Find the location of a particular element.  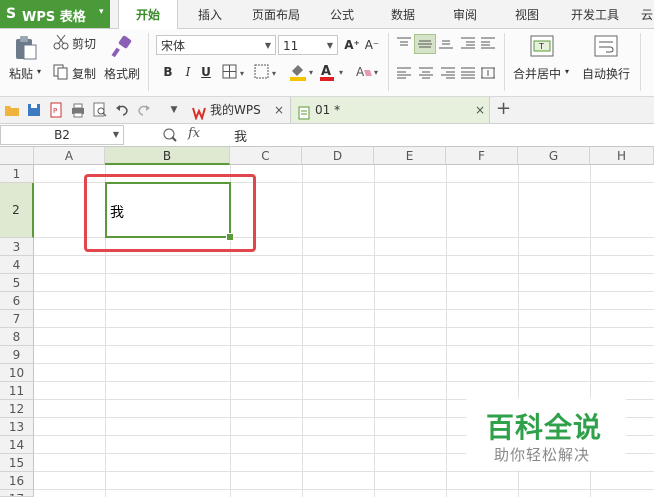

scissors-icon is located at coordinates (61, 42).